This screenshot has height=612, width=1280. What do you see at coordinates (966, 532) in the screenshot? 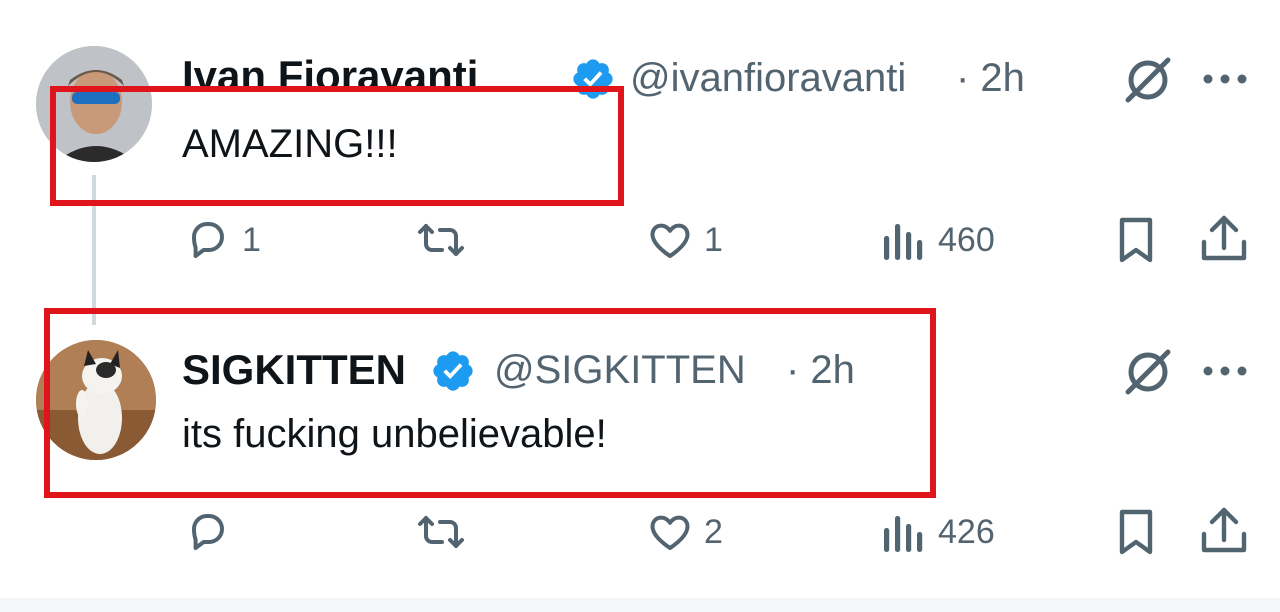
I see `view-count: 426` at bounding box center [966, 532].